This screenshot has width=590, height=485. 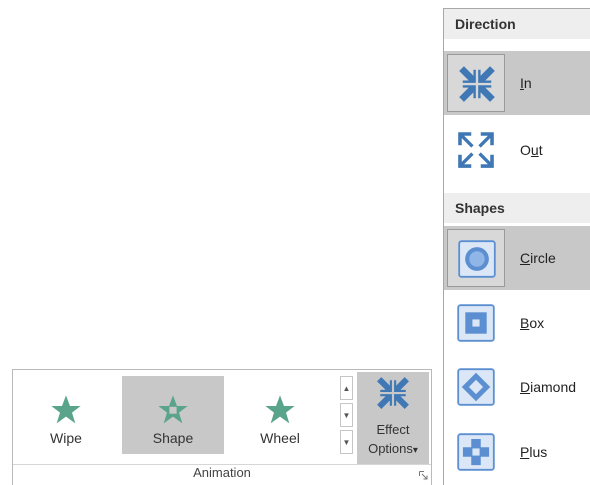 I want to click on circle-shape-icon, so click(x=477, y=259).